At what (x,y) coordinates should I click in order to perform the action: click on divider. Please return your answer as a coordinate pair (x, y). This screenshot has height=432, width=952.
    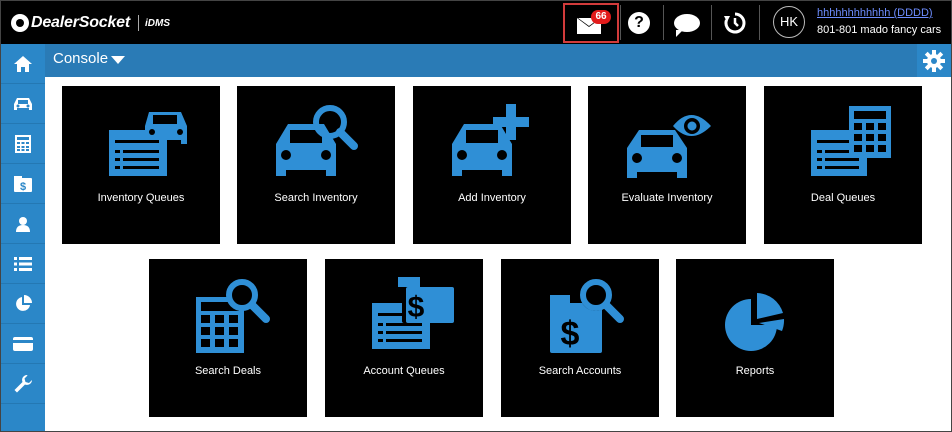
    Looking at the image, I should click on (759, 22).